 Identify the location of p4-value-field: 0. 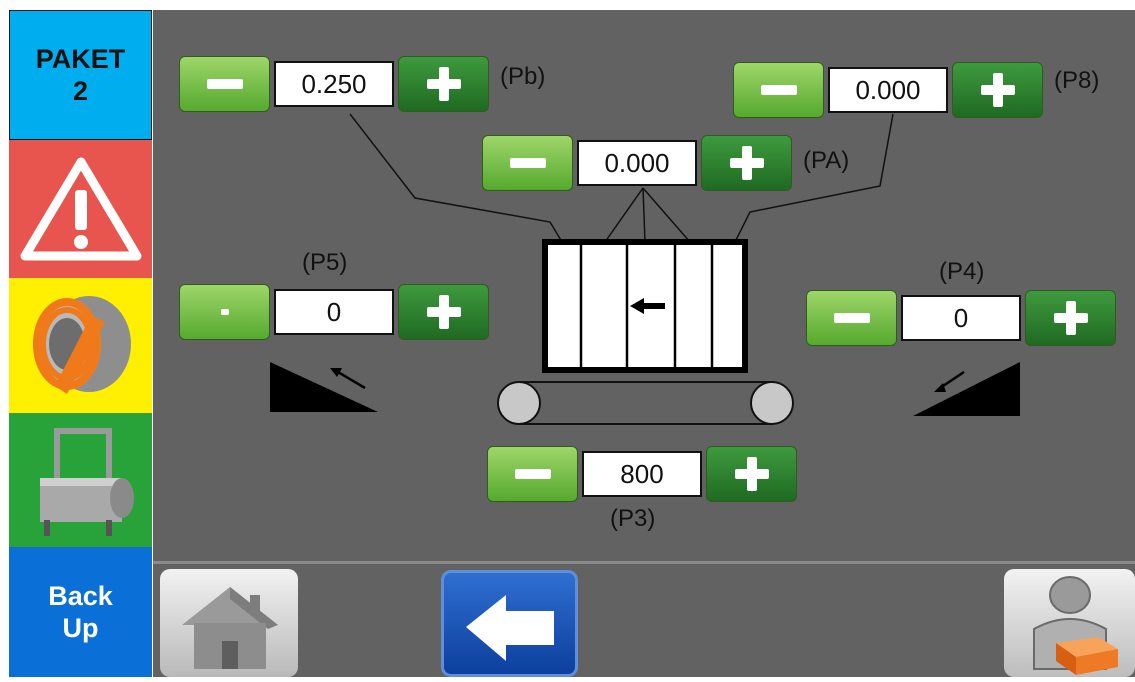
(961, 318).